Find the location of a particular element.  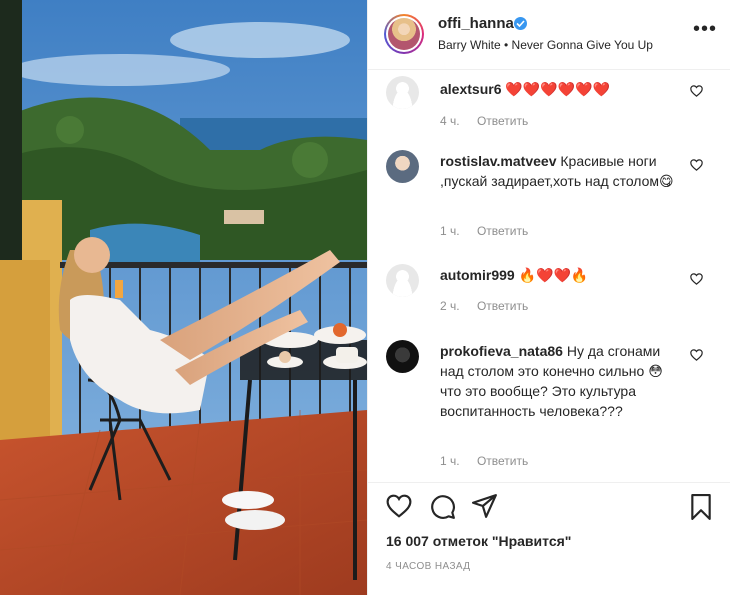

save-bookmark-icon is located at coordinates (701, 509).